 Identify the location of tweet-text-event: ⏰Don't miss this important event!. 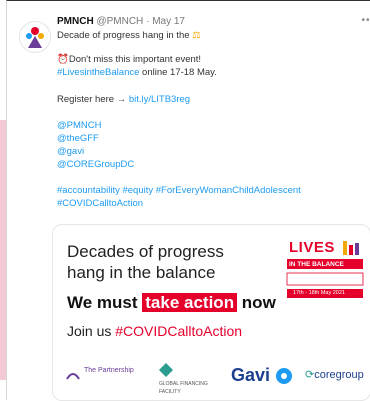
(129, 59).